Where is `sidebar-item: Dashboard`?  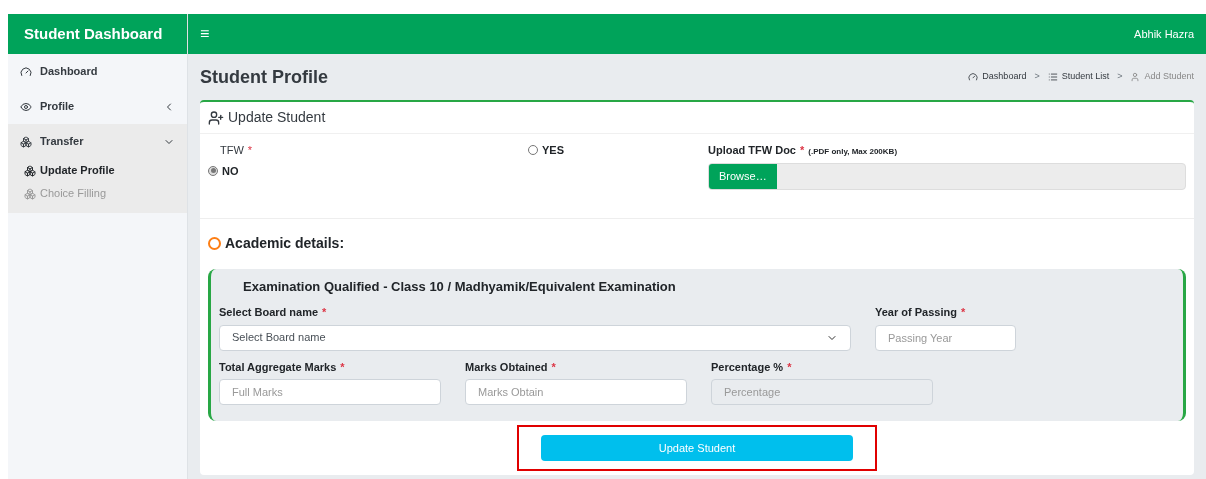
sidebar-item: Dashboard is located at coordinates (97, 71).